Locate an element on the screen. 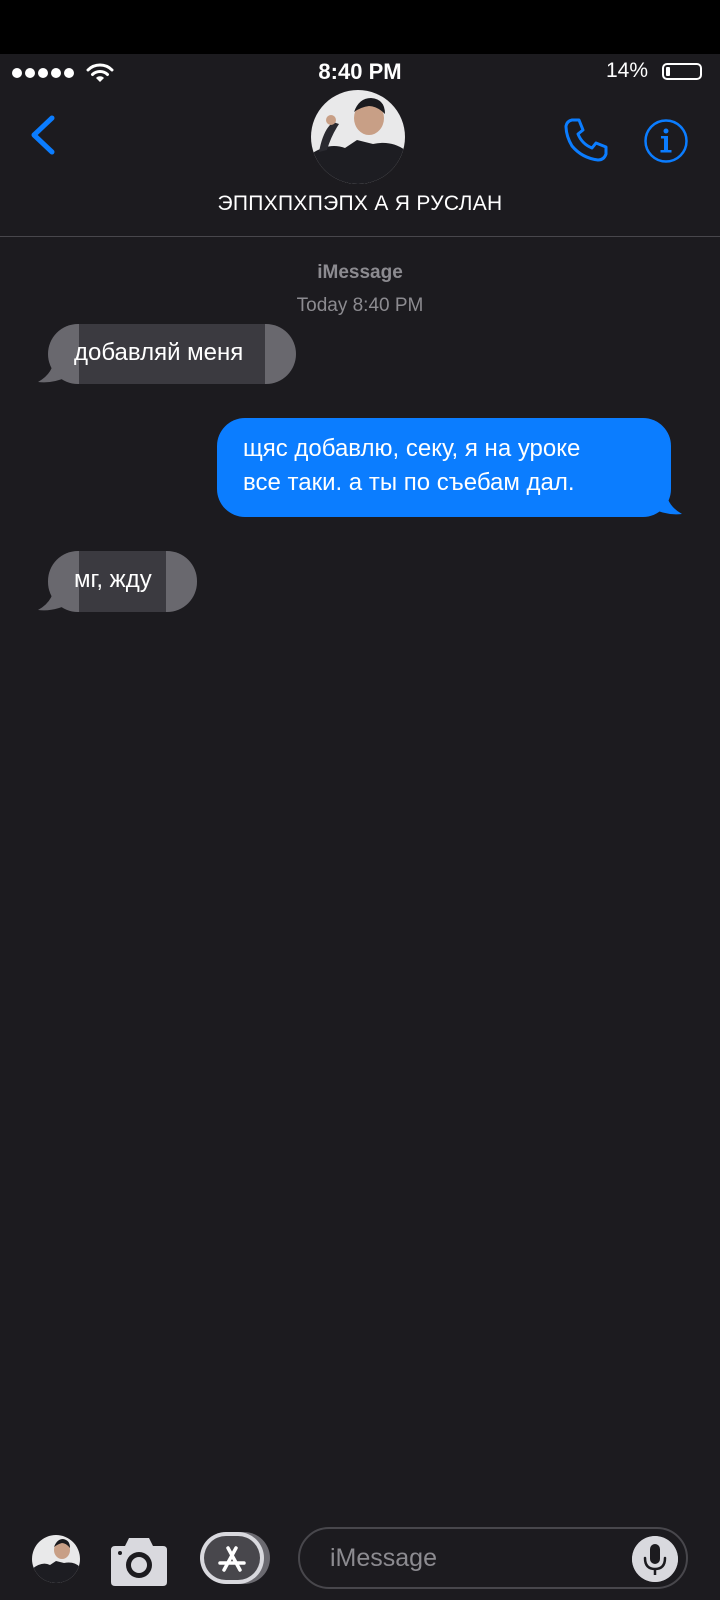 The height and width of the screenshot is (1600, 720). compose-toolbar: iMessage is located at coordinates (360, 1560).